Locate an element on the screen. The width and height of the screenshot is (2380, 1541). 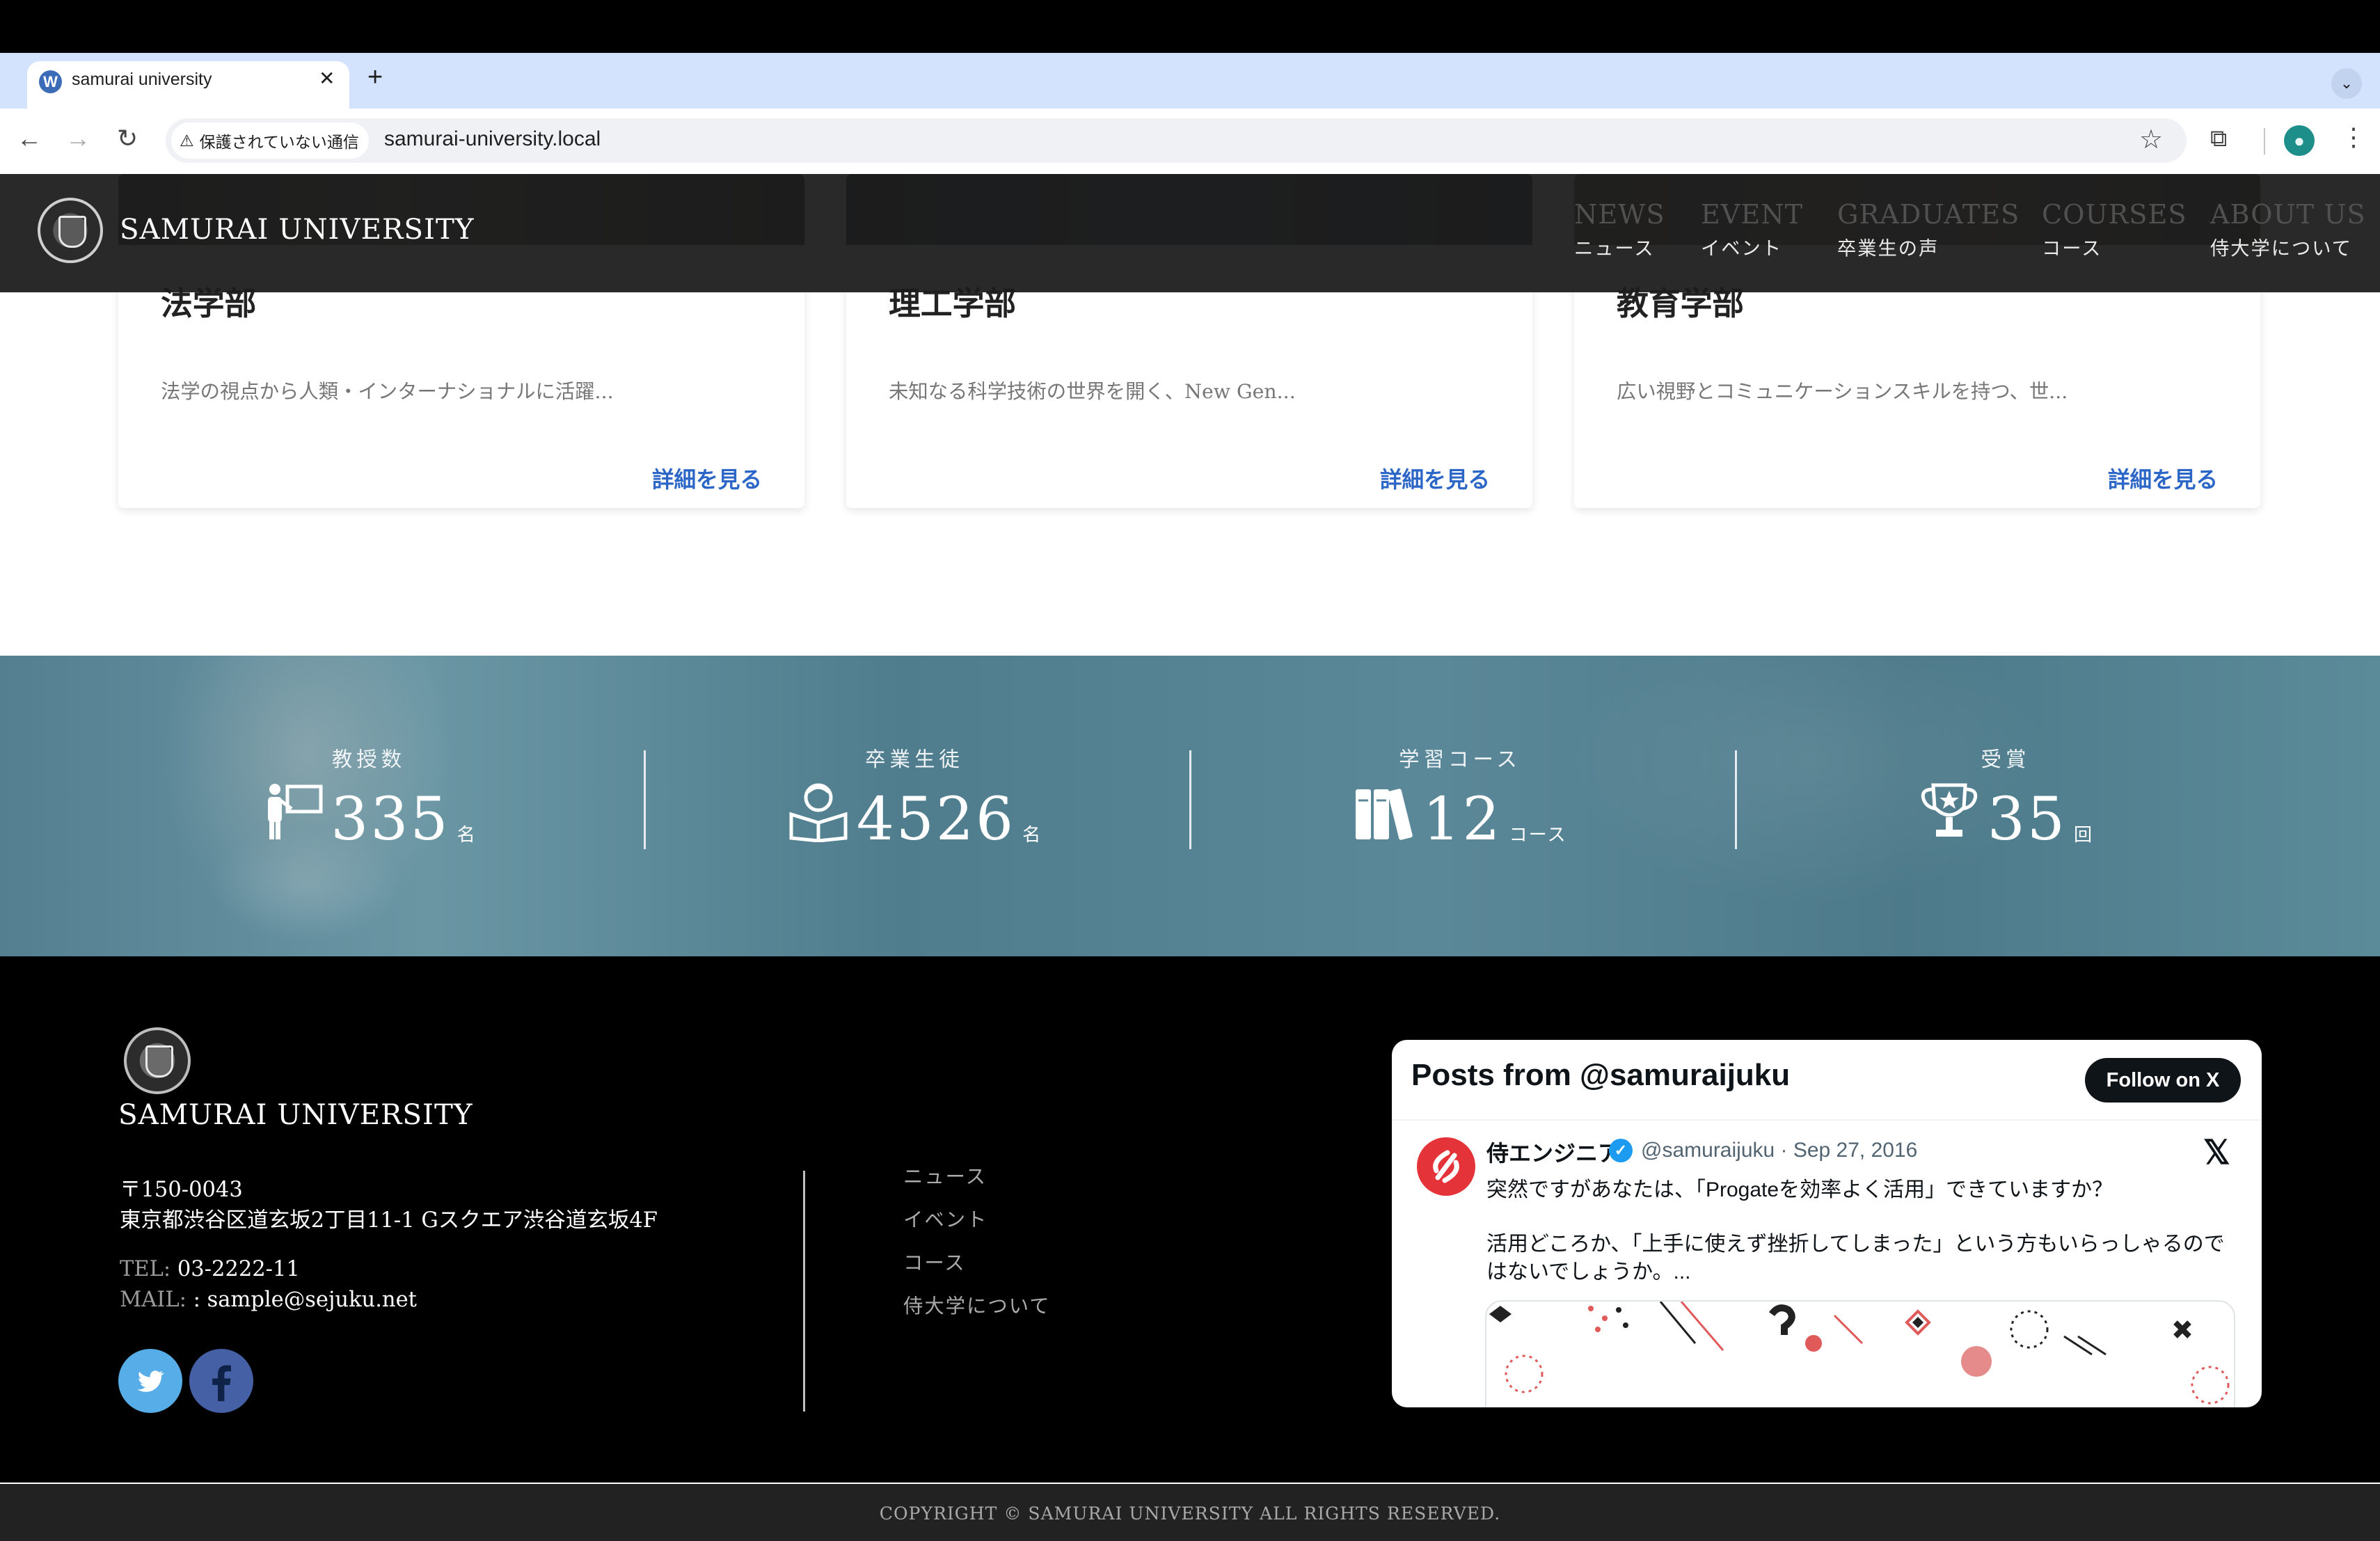
nav-label-en: NEWS is located at coordinates (1619, 214).